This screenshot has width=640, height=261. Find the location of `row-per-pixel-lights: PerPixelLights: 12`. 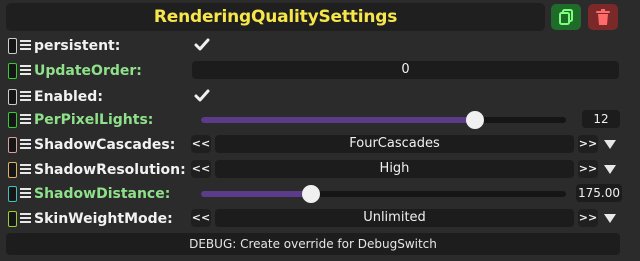

row-per-pixel-lights: PerPixelLights: 12 is located at coordinates (320, 120).